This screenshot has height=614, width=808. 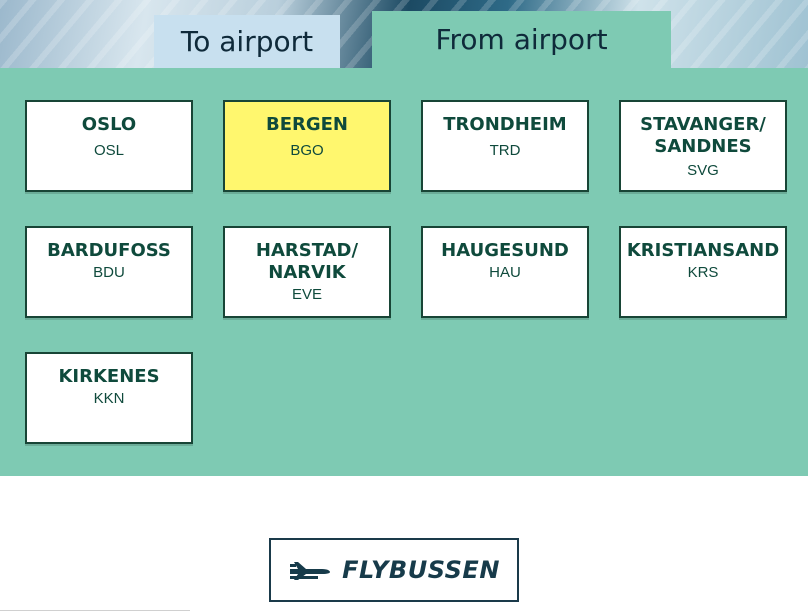 I want to click on airport-card-kirkenes: KIRKENES KKN, so click(x=109, y=398).